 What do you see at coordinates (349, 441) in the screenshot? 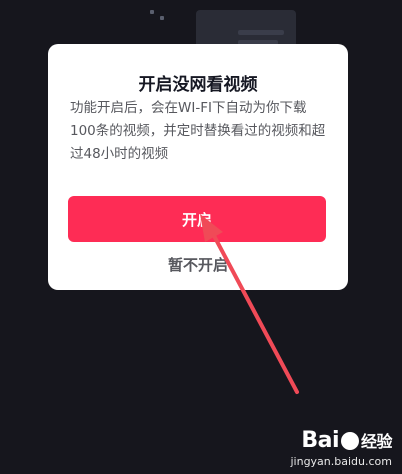
I see `paw-icon` at bounding box center [349, 441].